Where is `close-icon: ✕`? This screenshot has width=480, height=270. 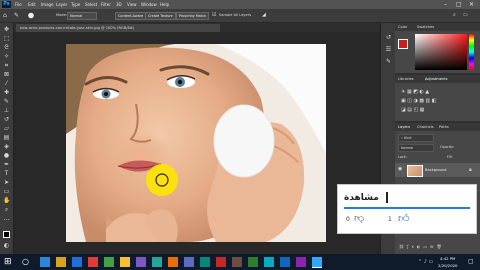 close-icon: ✕ is located at coordinates (471, 4).